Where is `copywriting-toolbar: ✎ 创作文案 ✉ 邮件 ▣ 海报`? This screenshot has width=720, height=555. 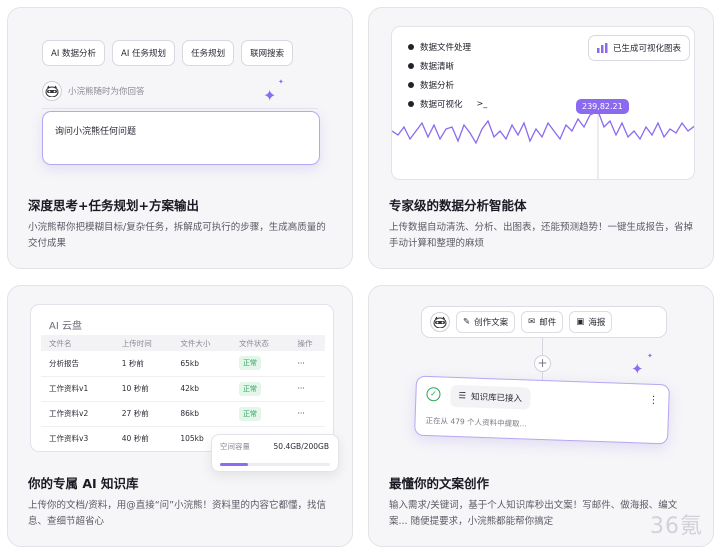 copywriting-toolbar: ✎ 创作文案 ✉ 邮件 ▣ 海报 is located at coordinates (544, 322).